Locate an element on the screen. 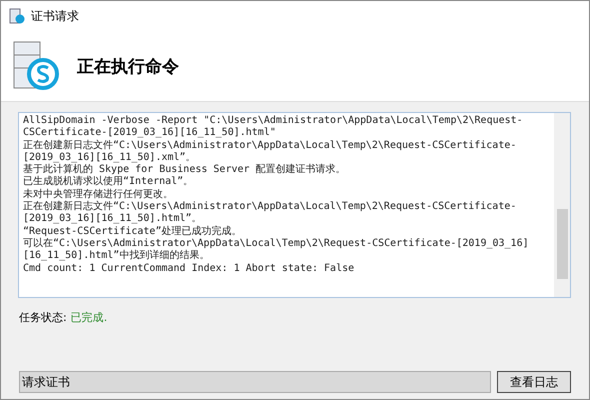  log-line: Cmd count: 1 CurrentCommand Index: 1 Abort state: False is located at coordinates (189, 268).